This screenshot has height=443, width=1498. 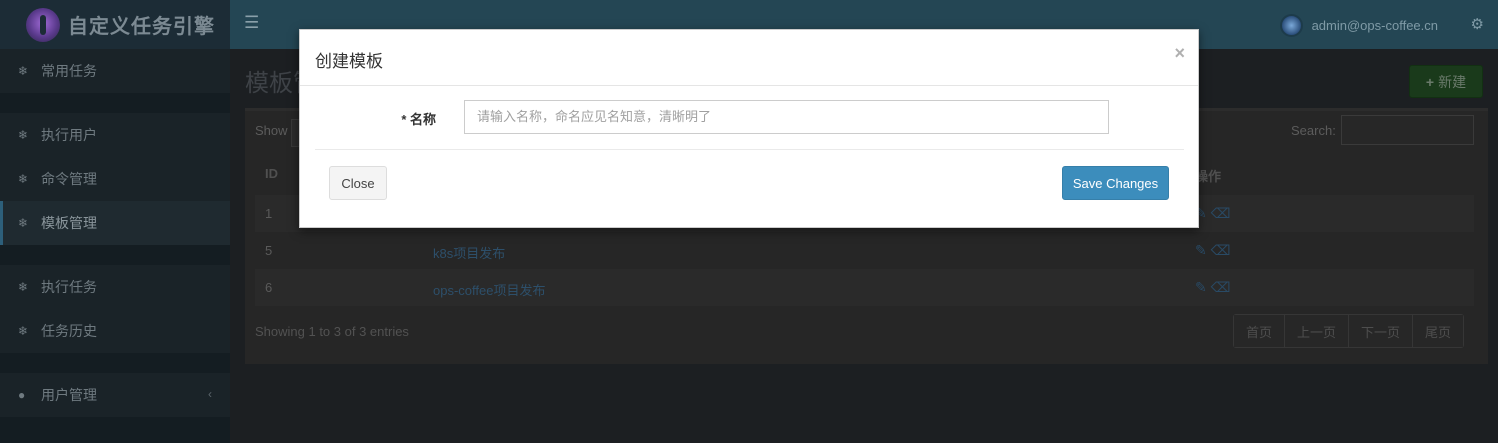 I want to click on row-name-link: k8s项目发布, so click(x=469, y=252).